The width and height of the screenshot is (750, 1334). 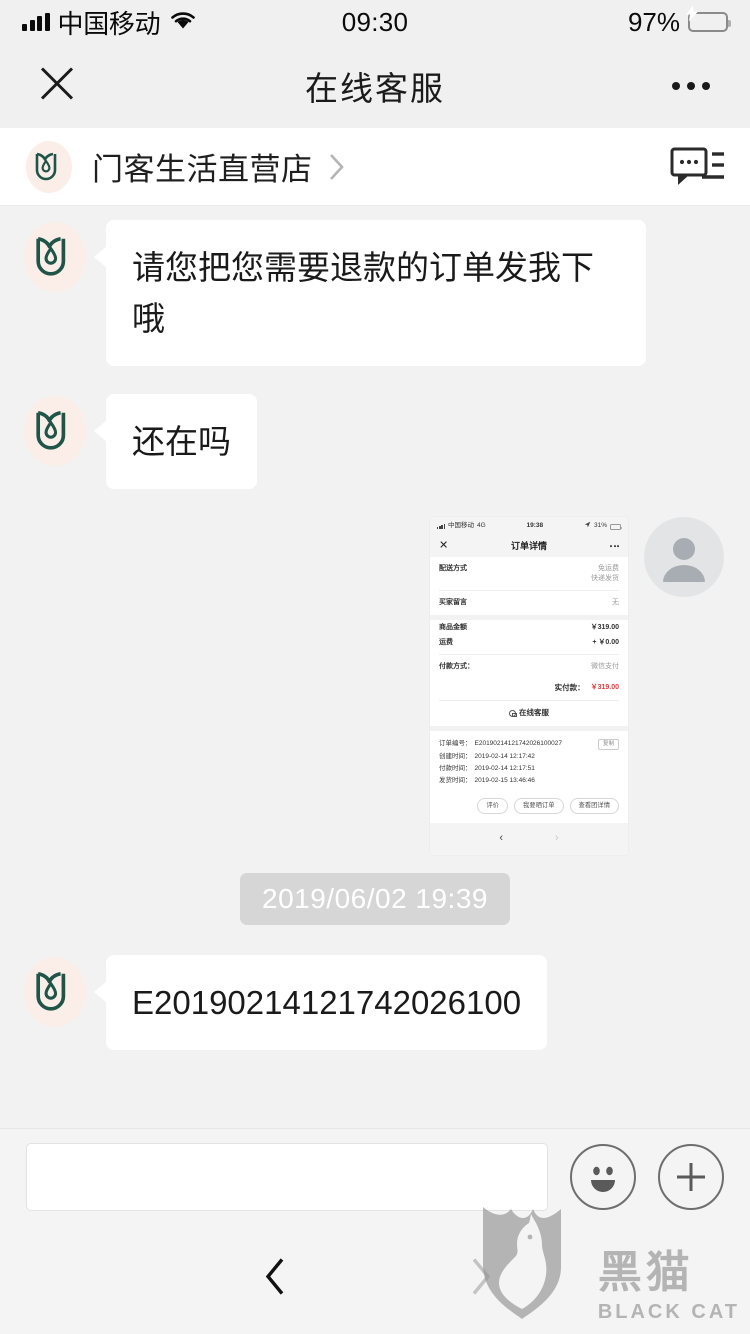 I want to click on status-bar: 中国移动 09:30 97%, so click(x=375, y=22).